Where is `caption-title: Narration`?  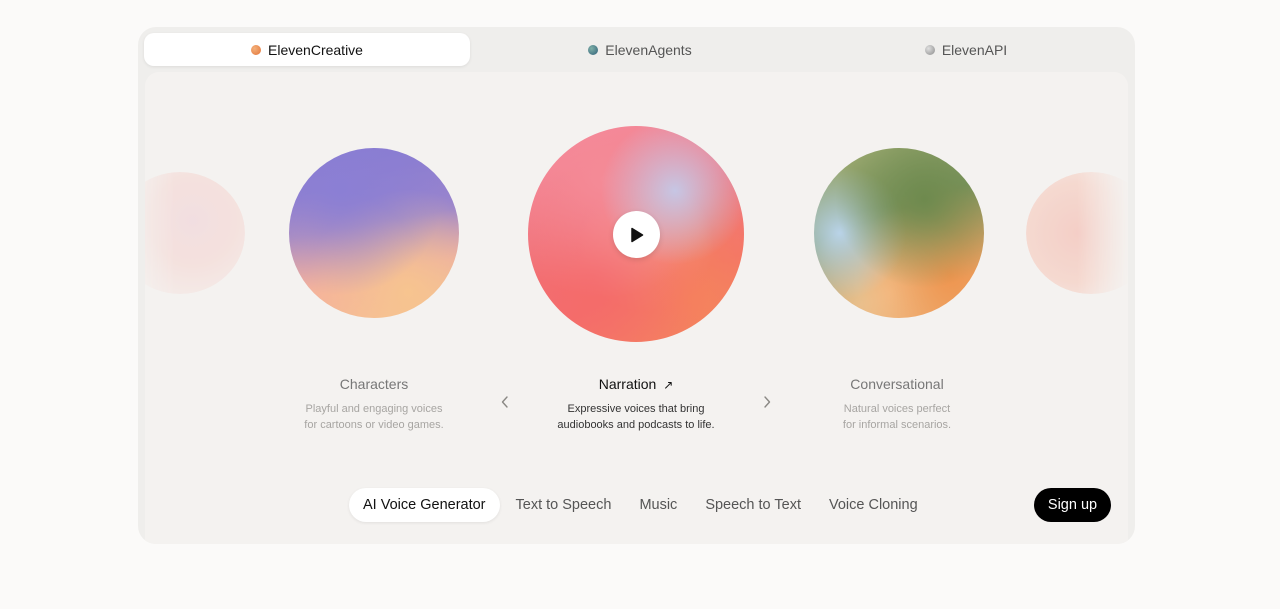
caption-title: Narration is located at coordinates (627, 384).